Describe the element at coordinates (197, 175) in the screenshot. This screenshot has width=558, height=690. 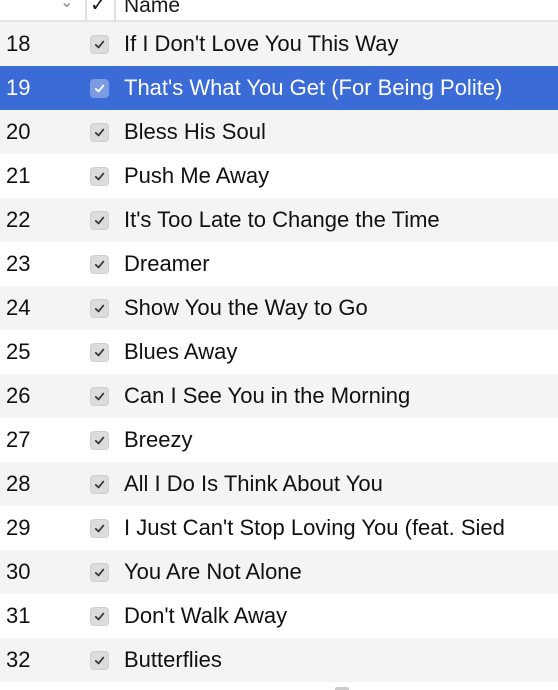
I see `track-name: Push Me Away` at that location.